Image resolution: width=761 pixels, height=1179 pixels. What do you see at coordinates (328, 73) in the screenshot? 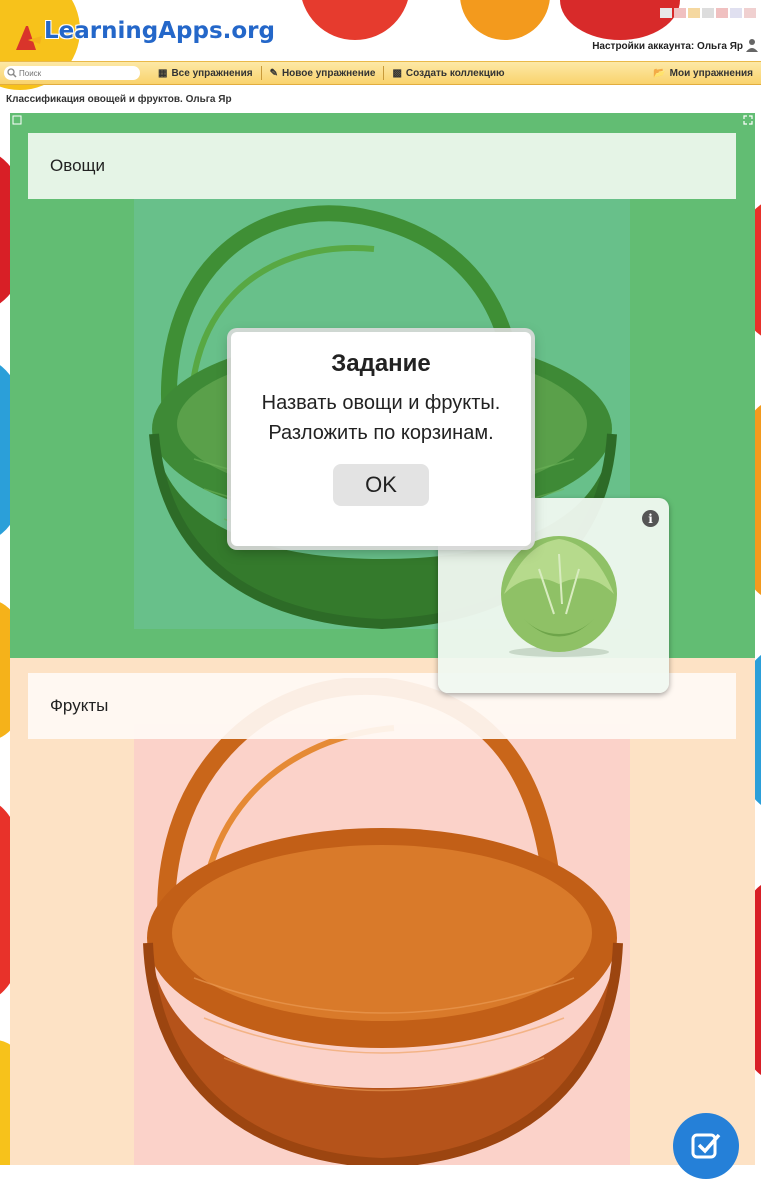
I see `new-exercise-label: Новое упражнение` at bounding box center [328, 73].